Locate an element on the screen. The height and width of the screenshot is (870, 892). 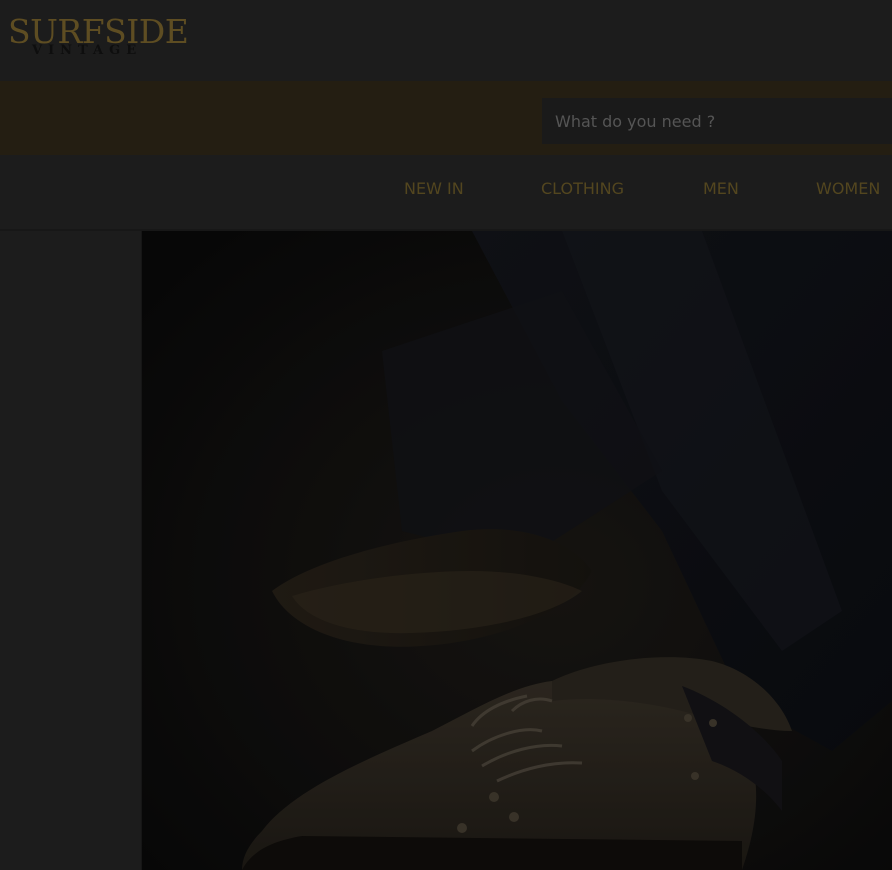
nav-item-clothing: CLOTHING is located at coordinates (582, 188).